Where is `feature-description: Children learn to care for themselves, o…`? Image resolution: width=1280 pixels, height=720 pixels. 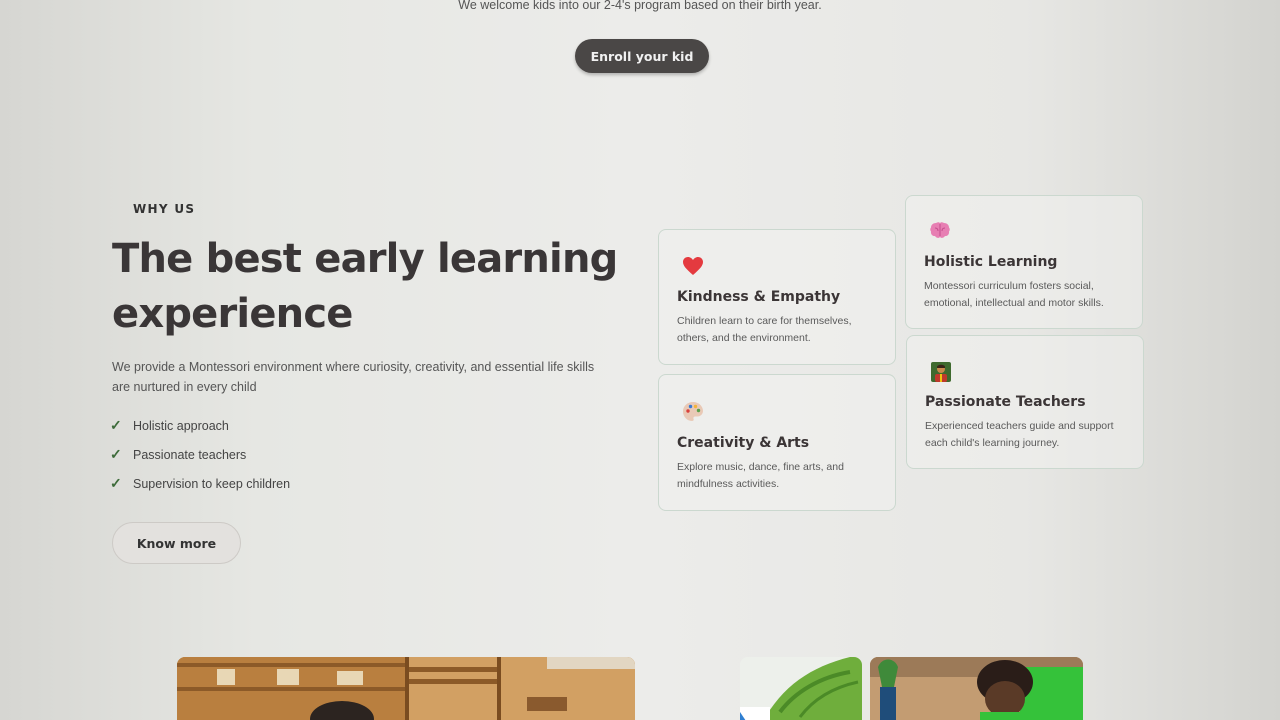 feature-description: Children learn to care for themselves, o… is located at coordinates (779, 330).